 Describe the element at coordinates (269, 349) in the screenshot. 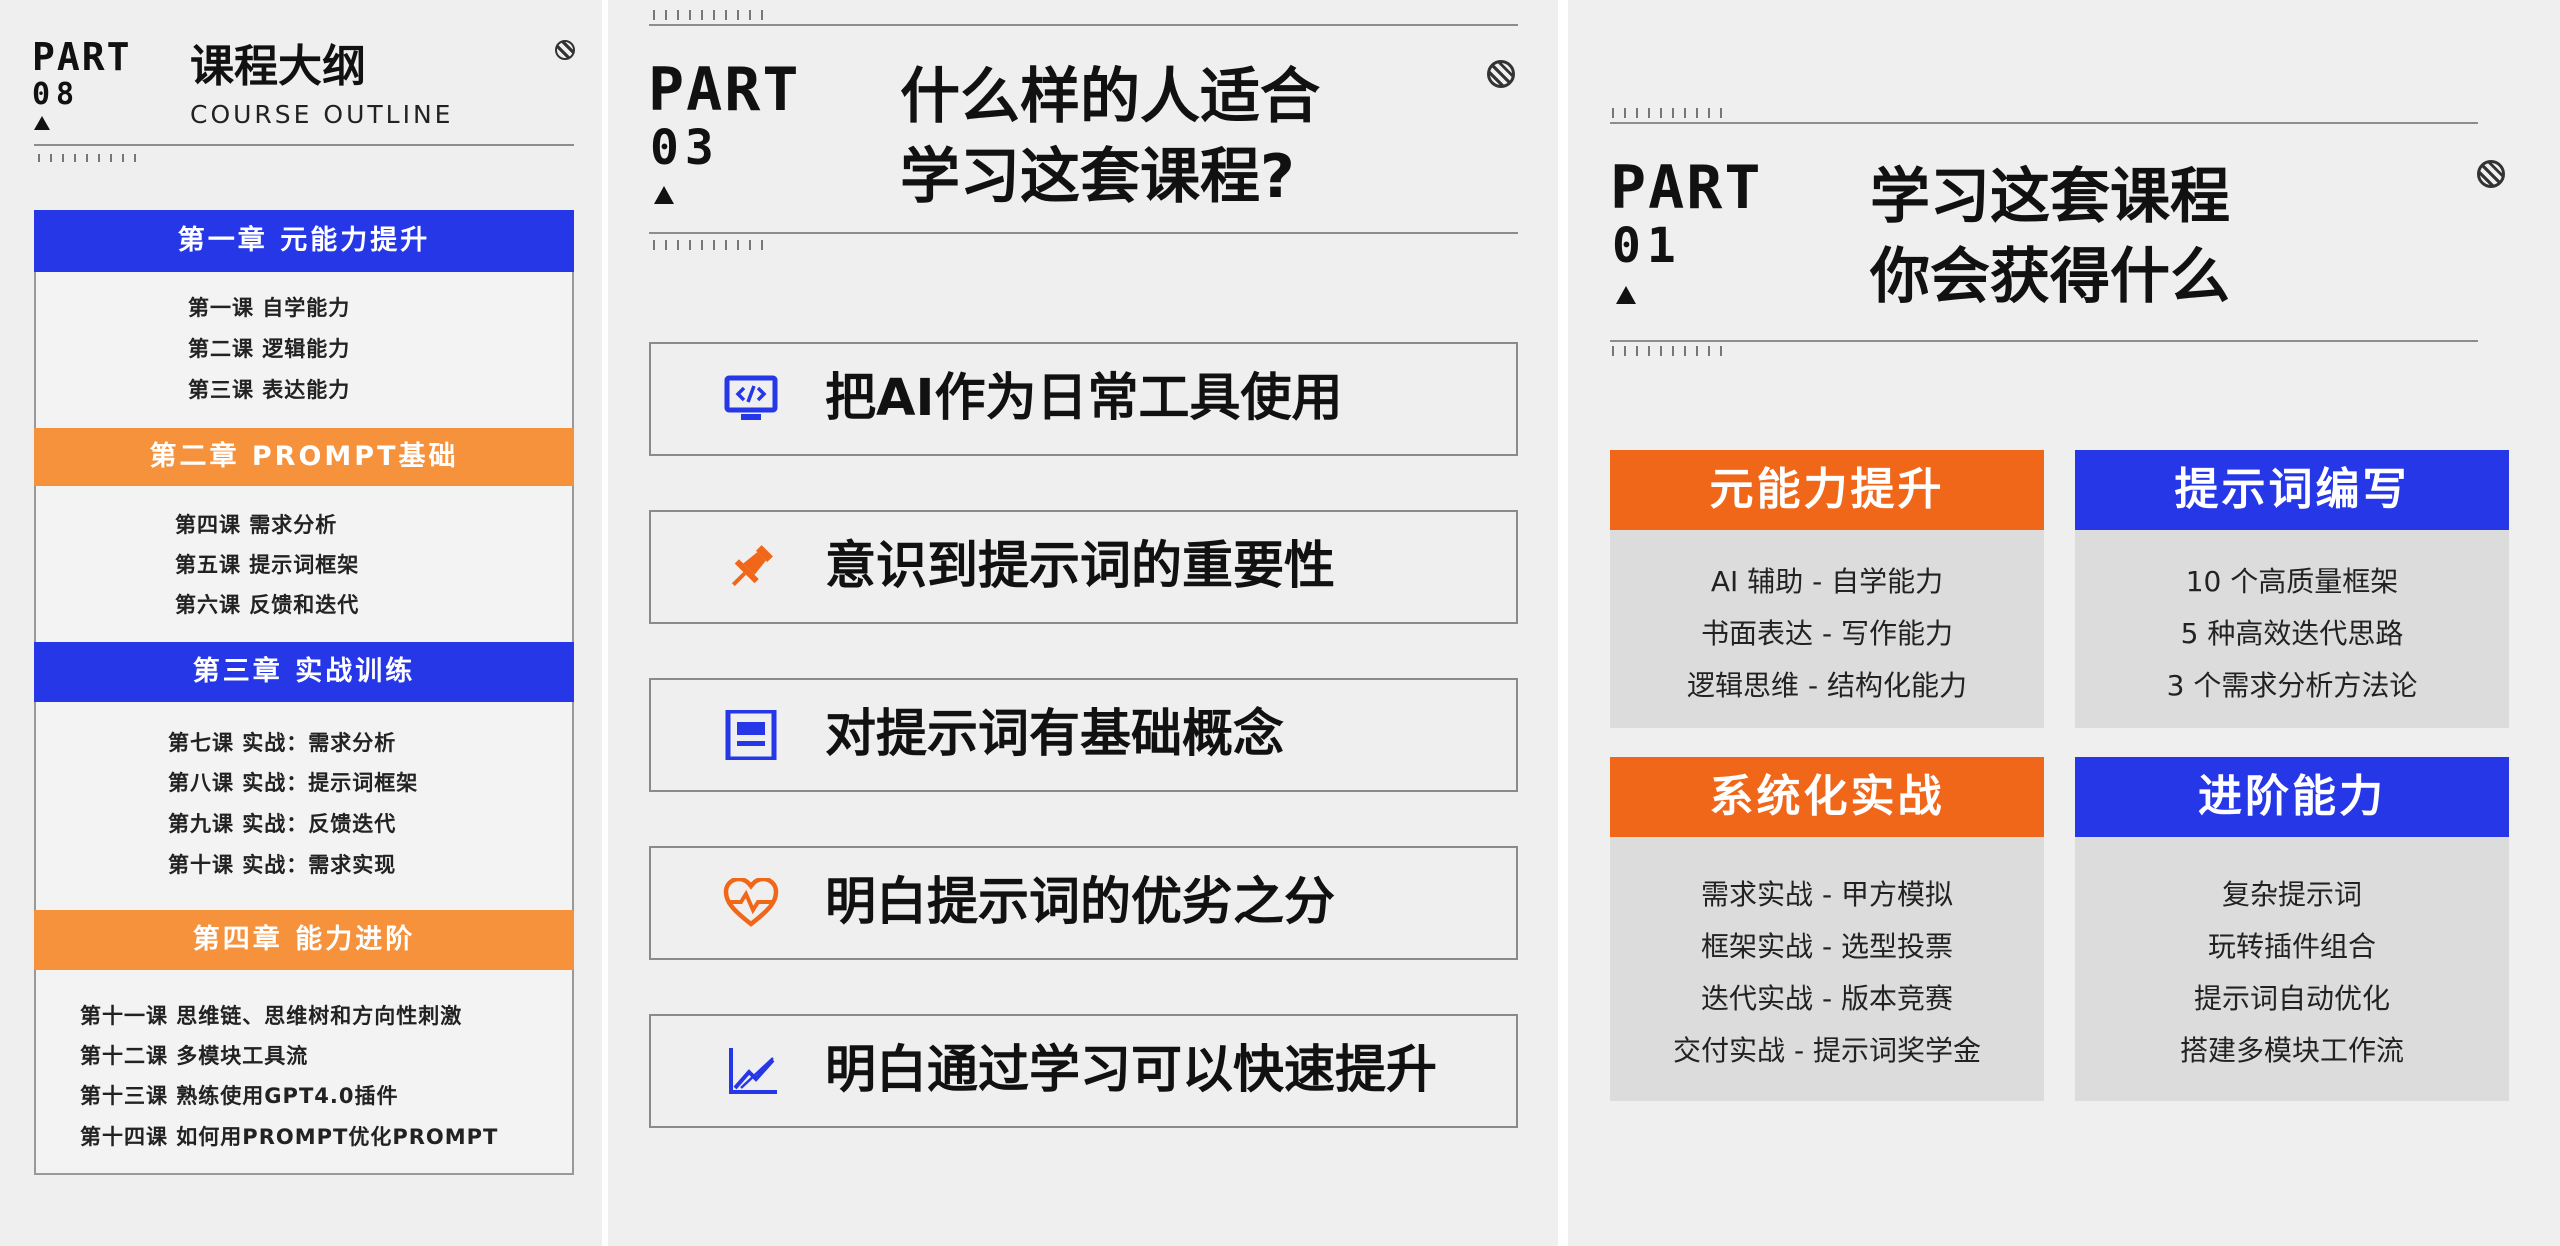

I see `lesson-2: 第二课 逻辑能力` at that location.